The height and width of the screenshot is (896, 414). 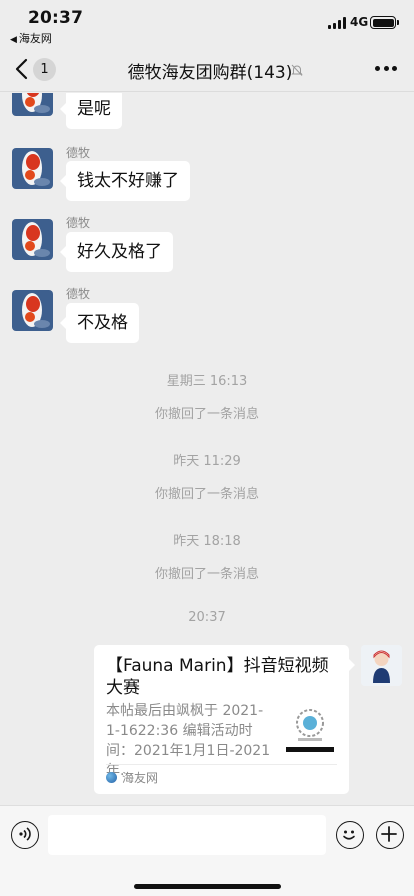 What do you see at coordinates (337, 23) in the screenshot?
I see `signal-icon` at bounding box center [337, 23].